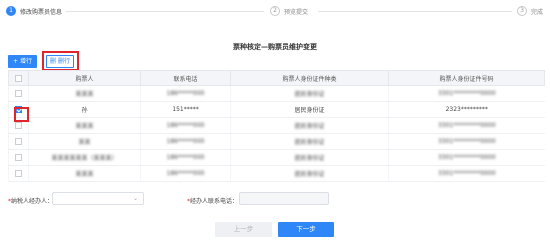 The image size is (550, 245). What do you see at coordinates (84, 78) in the screenshot?
I see `header-buyer-name: 购票人` at bounding box center [84, 78].